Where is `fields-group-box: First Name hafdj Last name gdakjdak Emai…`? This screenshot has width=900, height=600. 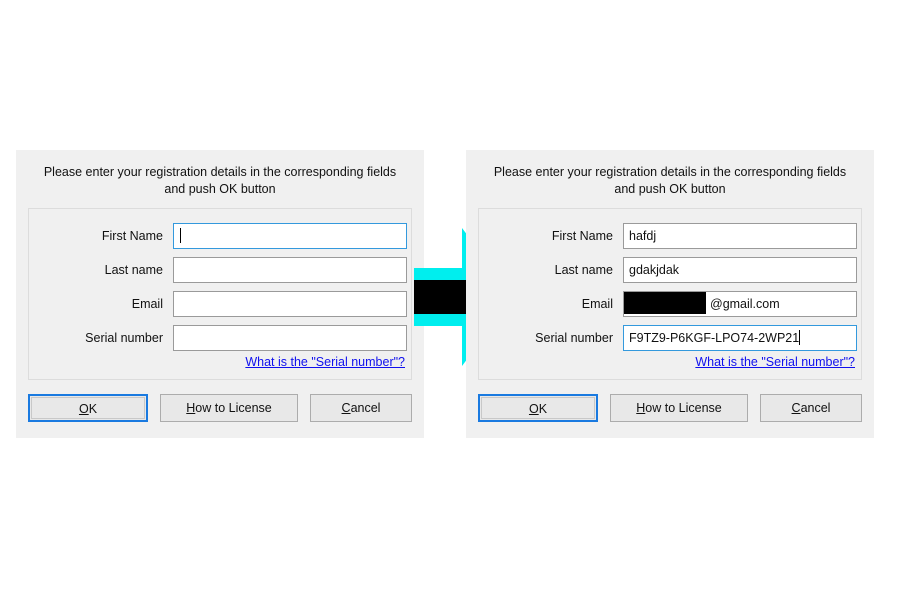 fields-group-box: First Name hafdj Last name gdakjdak Emai… is located at coordinates (670, 294).